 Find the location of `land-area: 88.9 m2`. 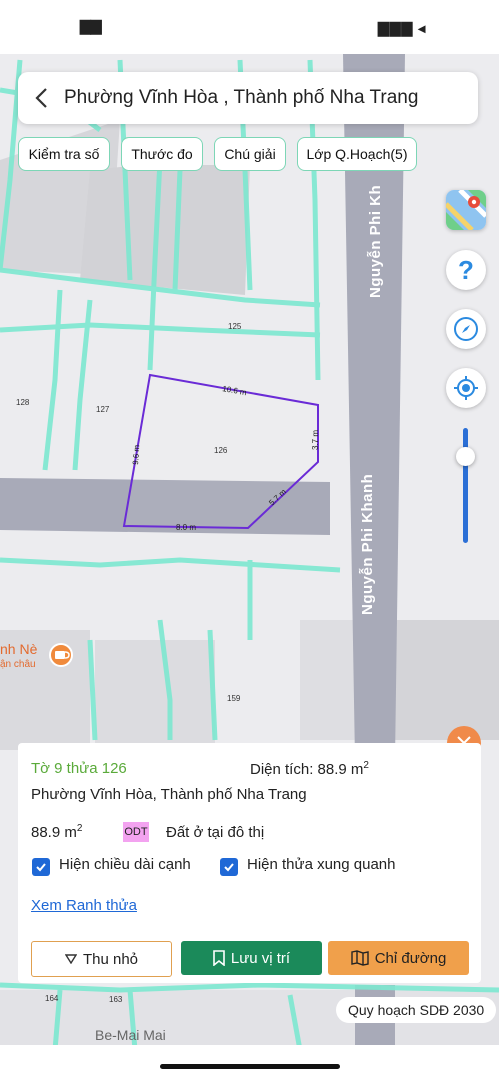

land-area: 88.9 m2 is located at coordinates (56, 832).